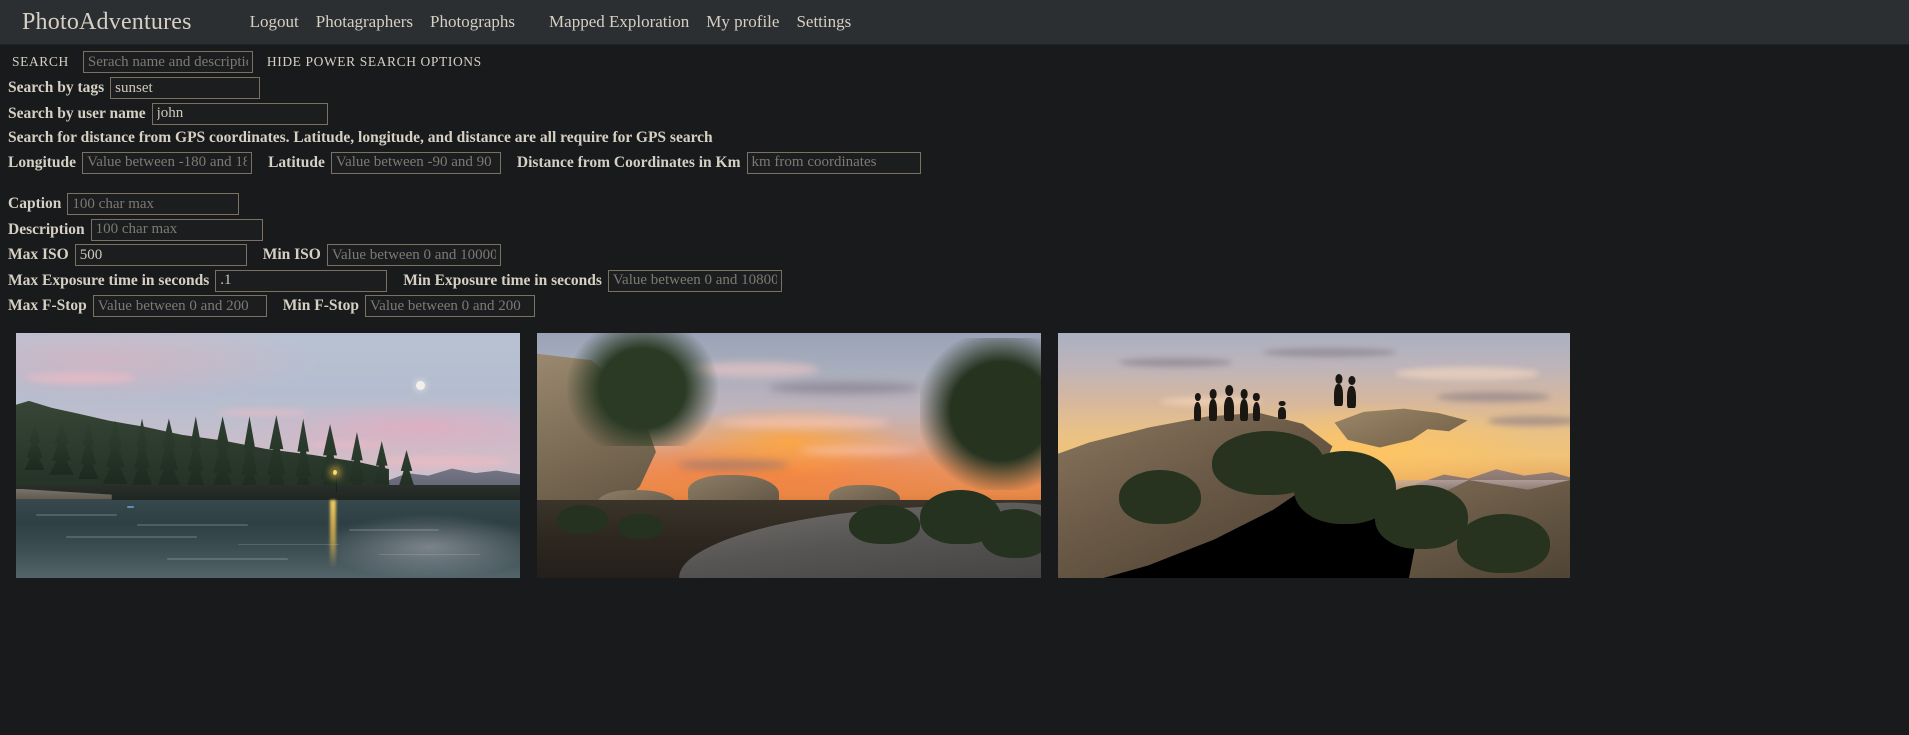 The height and width of the screenshot is (735, 1909). Describe the element at coordinates (46, 229) in the screenshot. I see `label-description: Description` at that location.